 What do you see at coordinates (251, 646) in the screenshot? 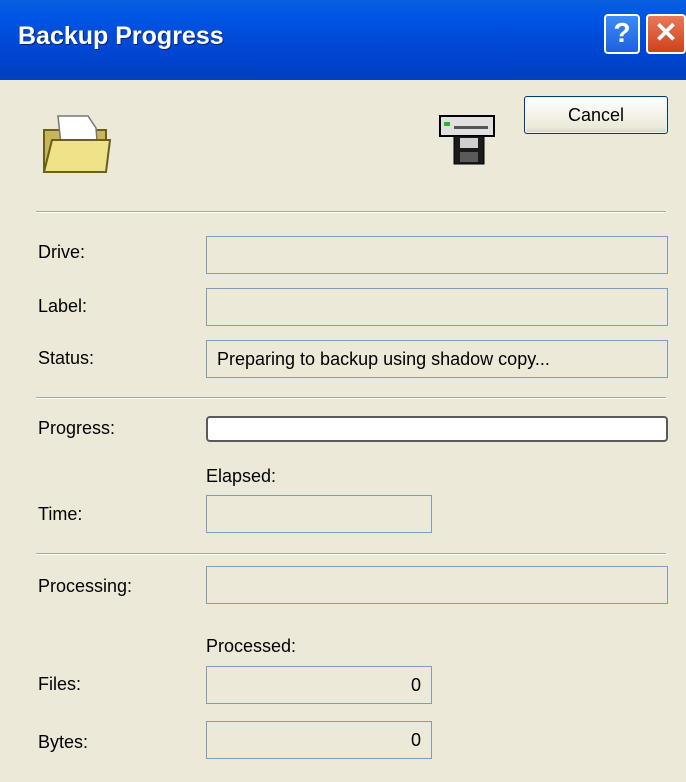
I see `processed-header: Processed:` at bounding box center [251, 646].